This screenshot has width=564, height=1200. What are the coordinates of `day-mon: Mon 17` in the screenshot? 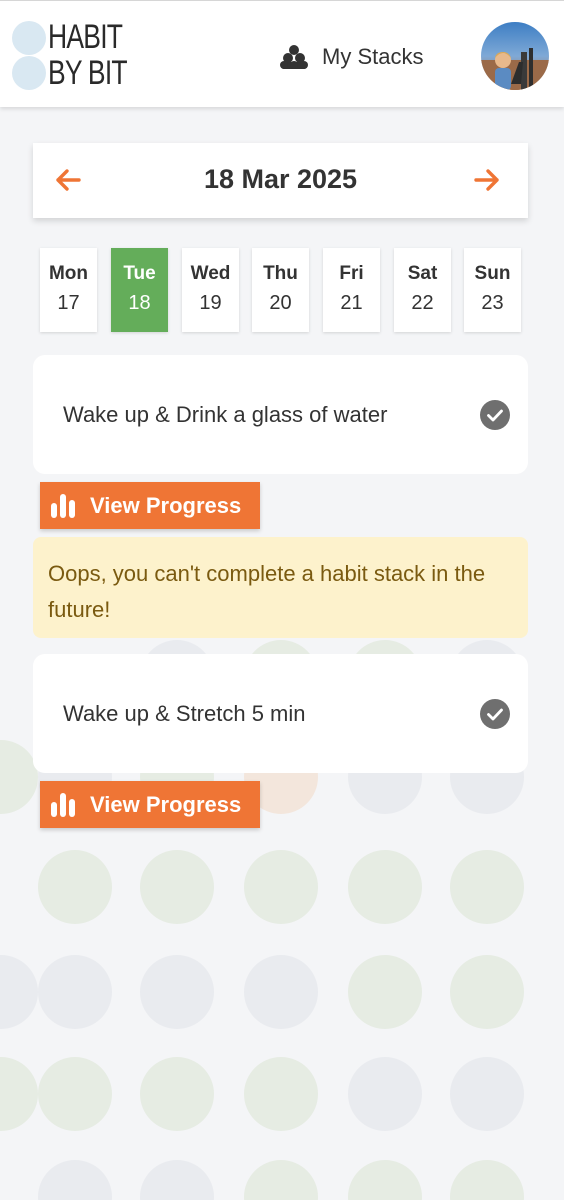 It's located at (68, 290).